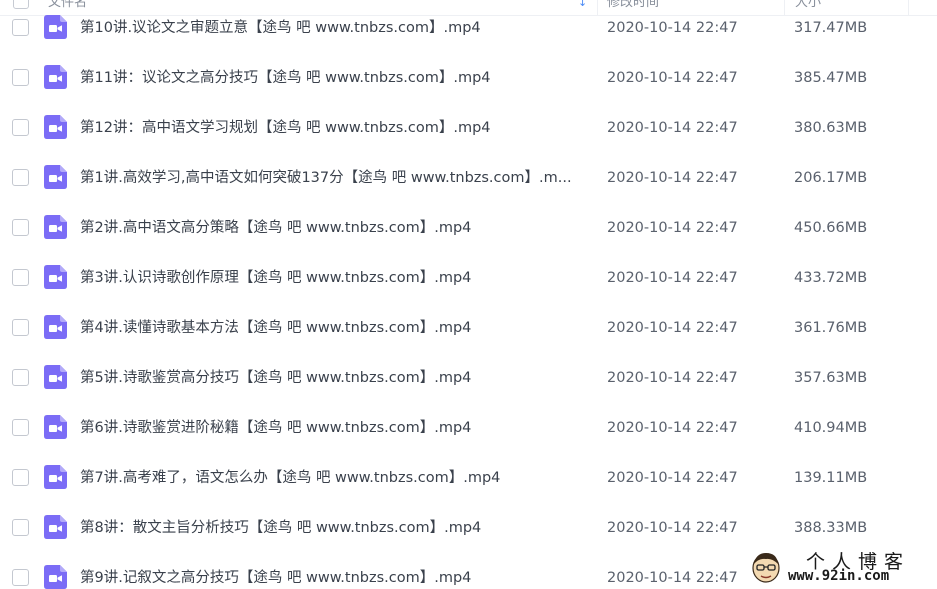 This screenshot has height=589, width=937. I want to click on watermark-url: www.92in.com, so click(839, 576).